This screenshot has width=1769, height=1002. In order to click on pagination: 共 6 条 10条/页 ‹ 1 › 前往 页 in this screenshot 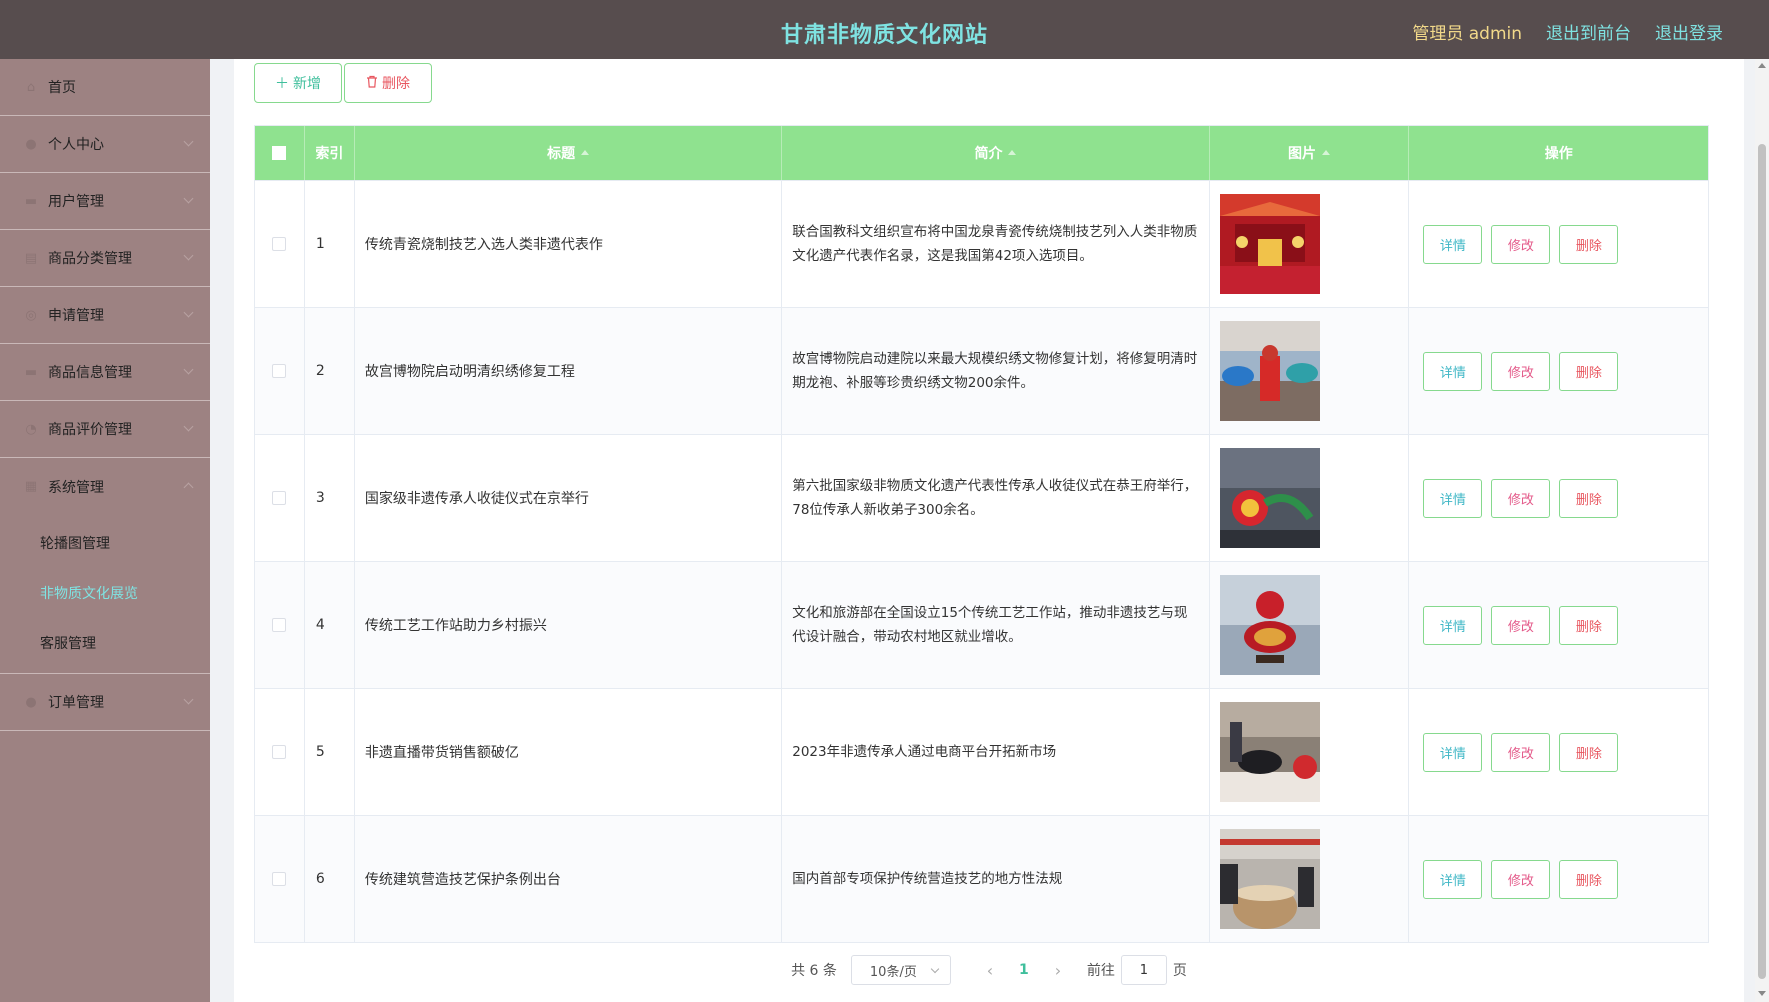, I will do `click(989, 970)`.